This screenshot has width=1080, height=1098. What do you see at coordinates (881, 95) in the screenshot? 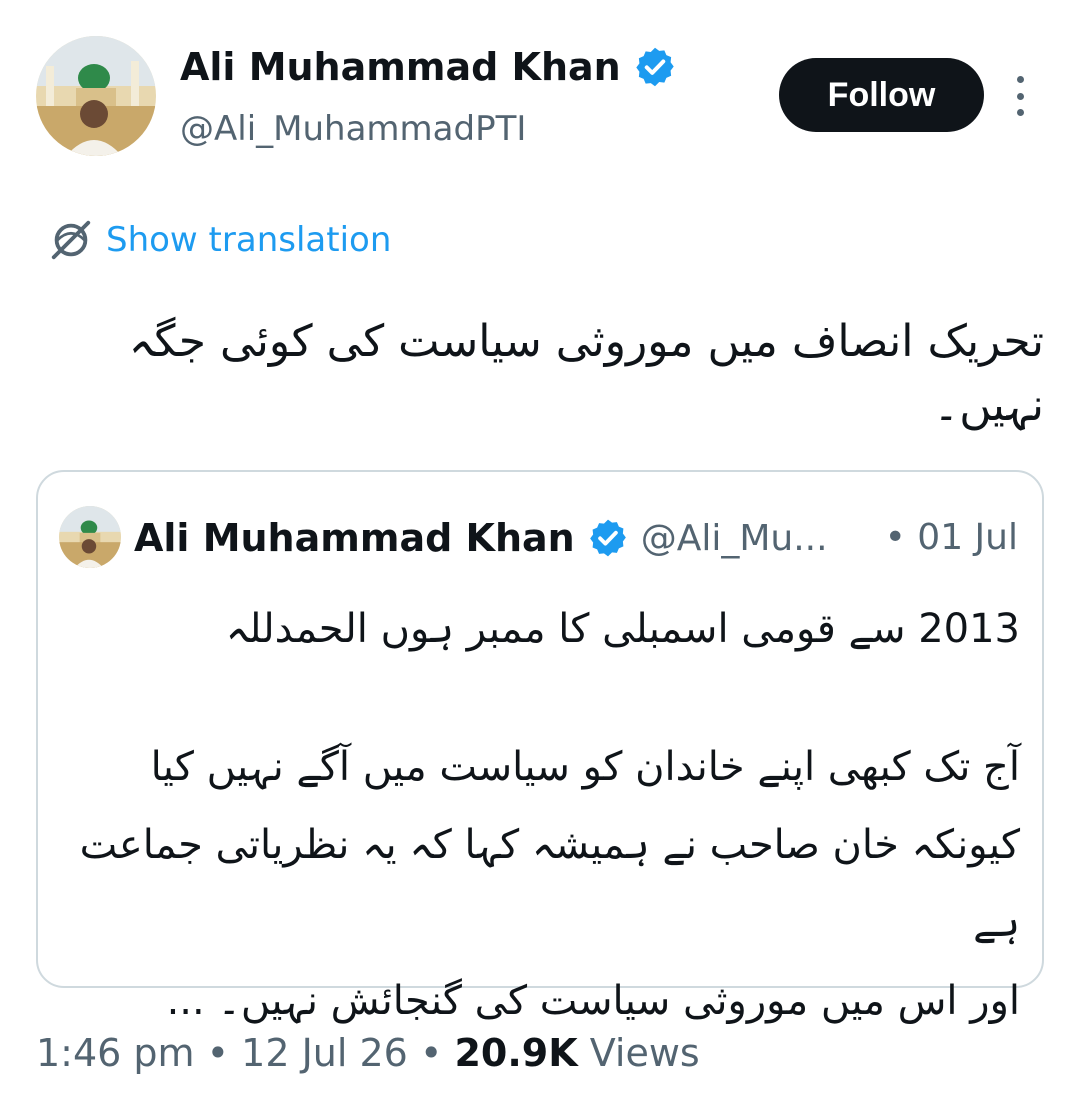
I see `follow-button: Follow` at bounding box center [881, 95].